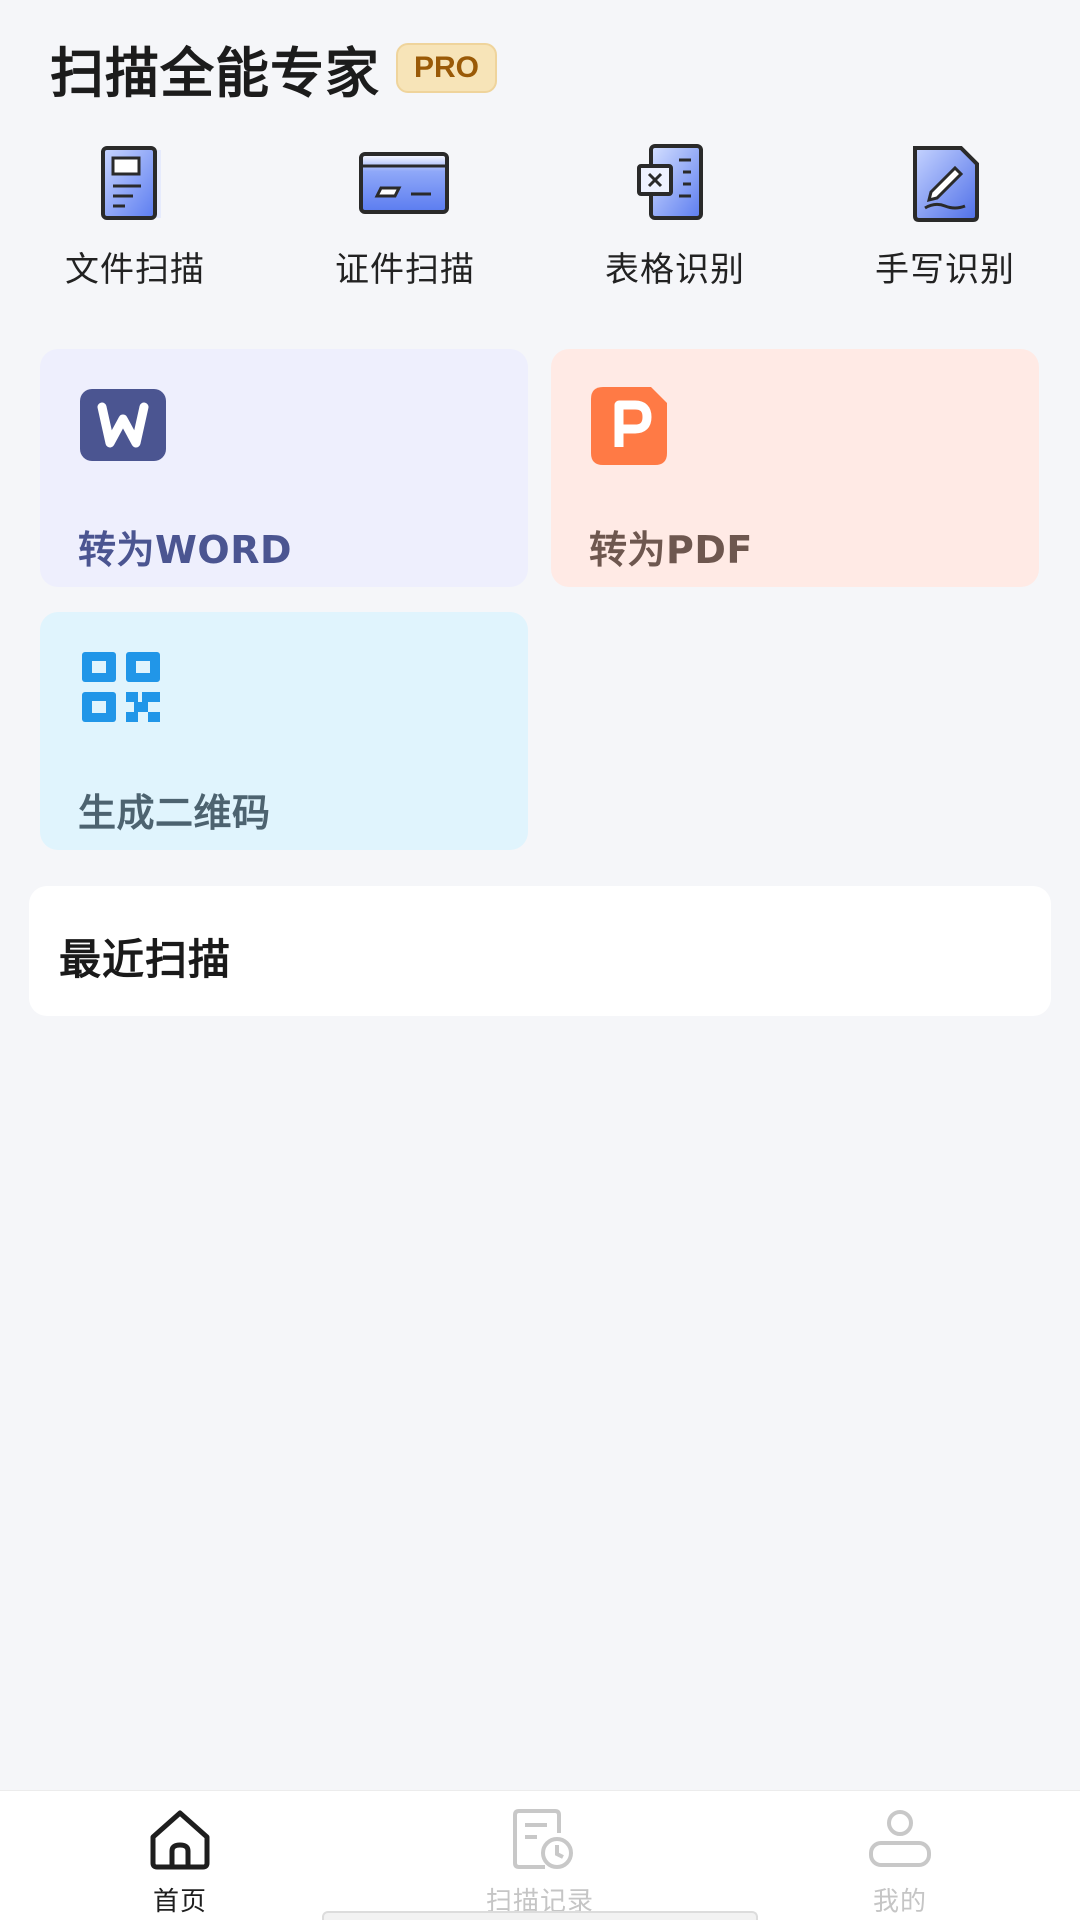 The image size is (1080, 1921). I want to click on profile-icon, so click(900, 1840).